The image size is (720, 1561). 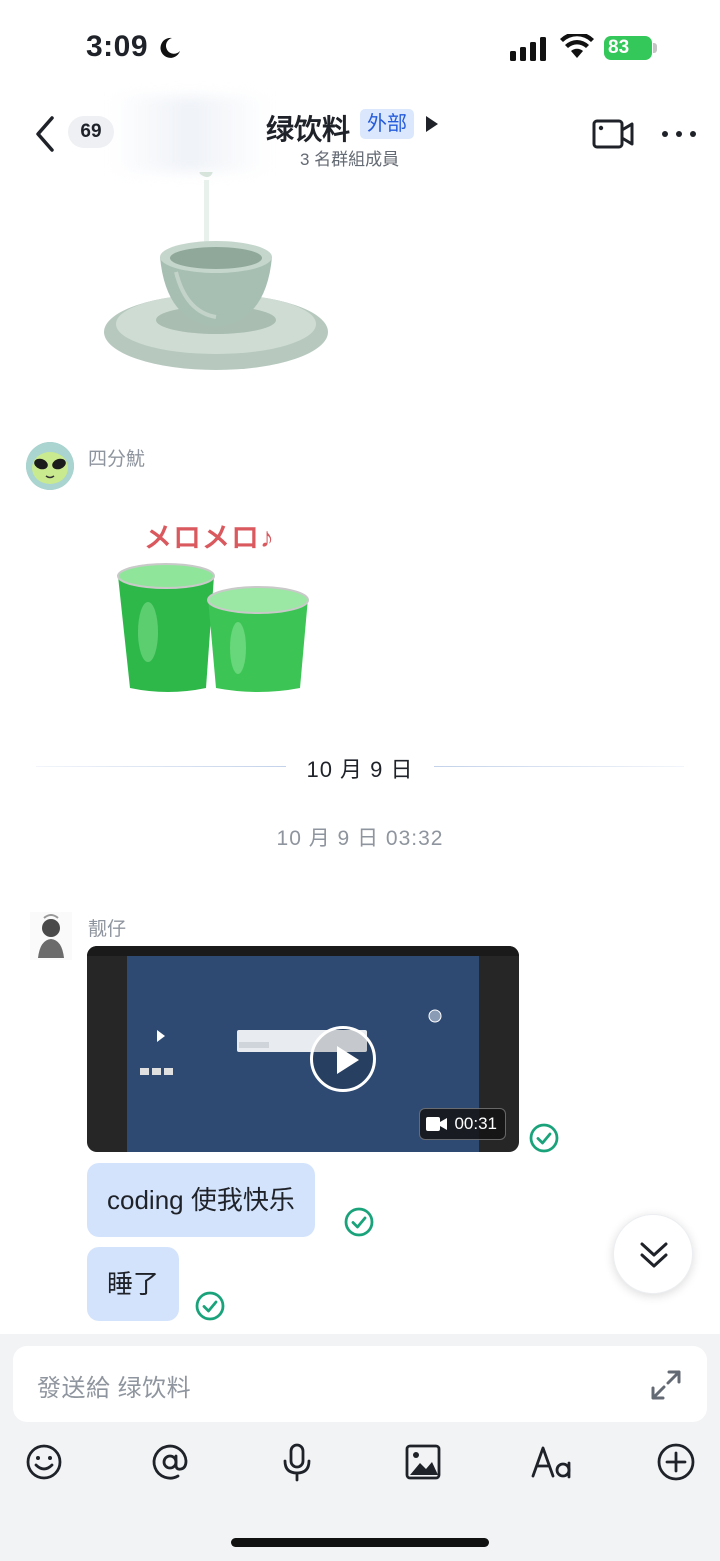 What do you see at coordinates (210, 537) in the screenshot?
I see `sticker-text: メロメロ♪` at bounding box center [210, 537].